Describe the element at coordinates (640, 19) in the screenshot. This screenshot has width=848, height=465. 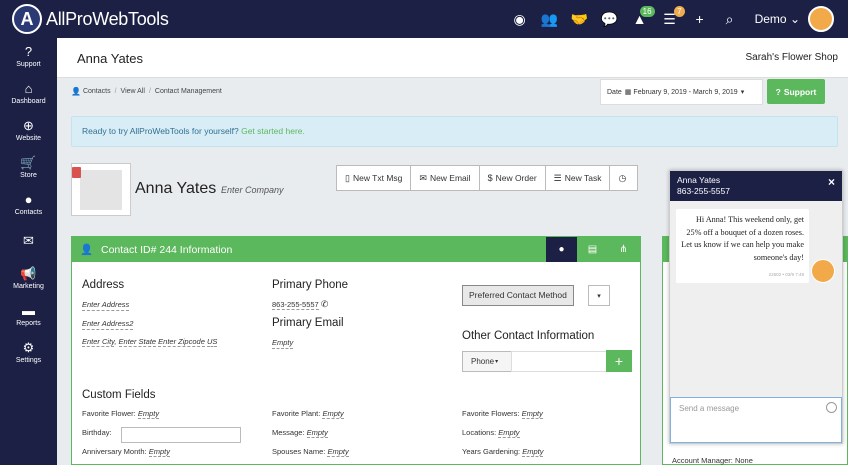
I see `alerts-icon: ▲ 16` at that location.